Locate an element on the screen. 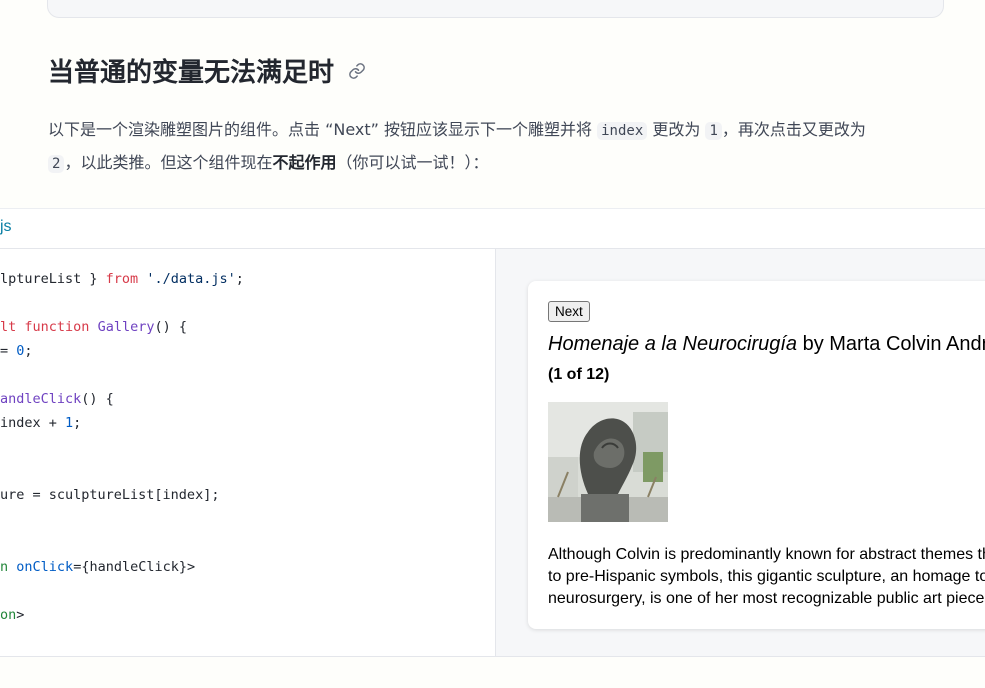 The height and width of the screenshot is (688, 985). sculpture-image is located at coordinates (608, 462).